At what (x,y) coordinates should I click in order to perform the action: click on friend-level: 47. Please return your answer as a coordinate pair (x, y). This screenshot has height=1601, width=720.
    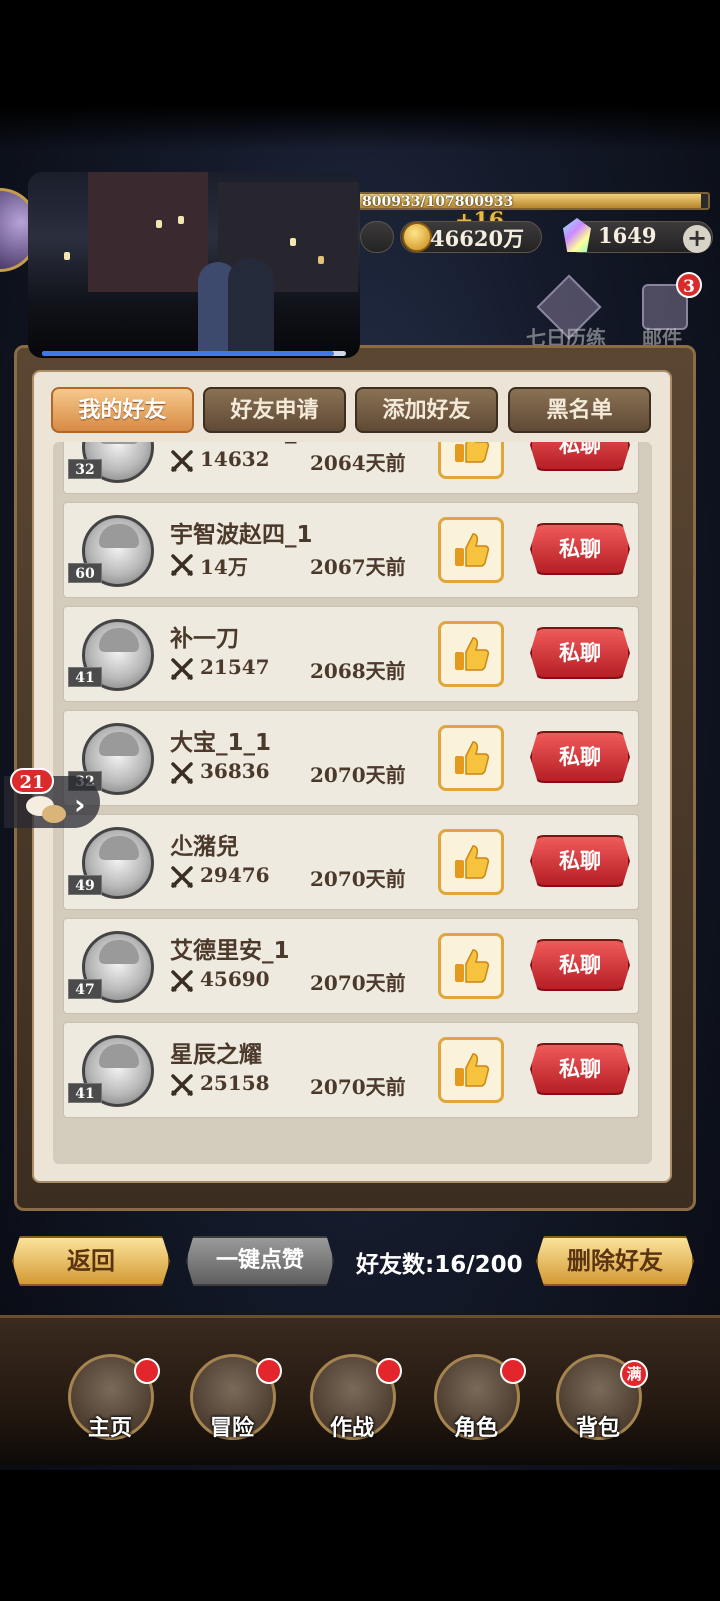
    Looking at the image, I should click on (85, 989).